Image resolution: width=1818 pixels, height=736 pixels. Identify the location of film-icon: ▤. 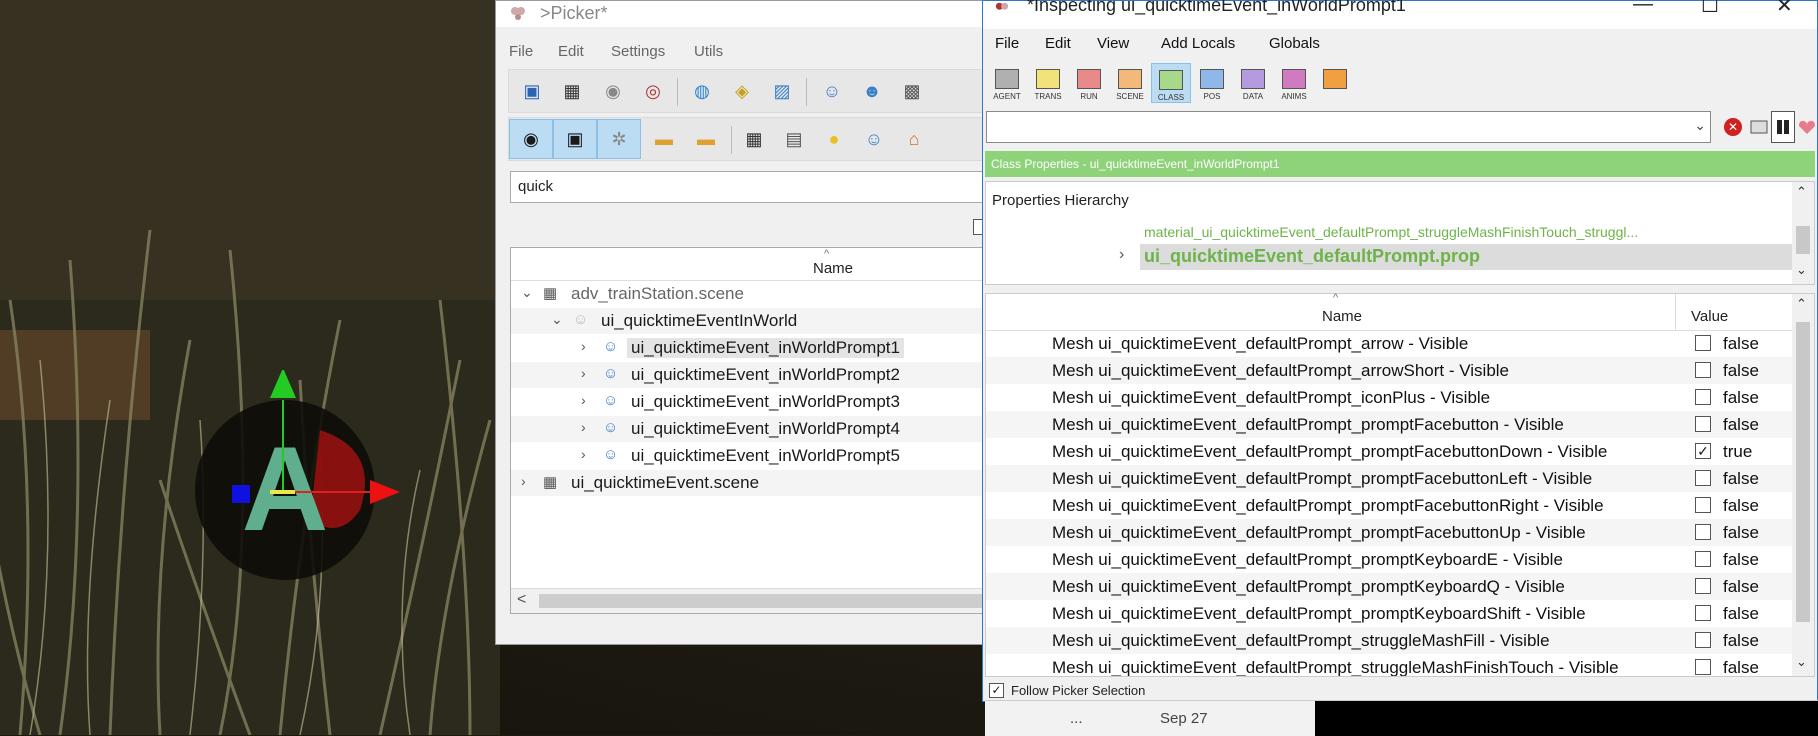
(794, 139).